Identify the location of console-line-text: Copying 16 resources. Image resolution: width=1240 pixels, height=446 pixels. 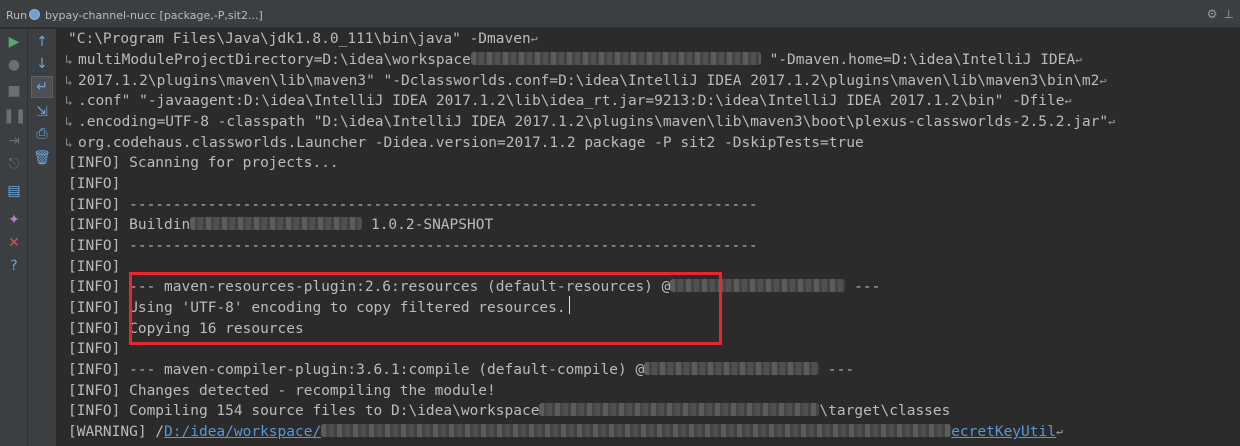
(212, 329).